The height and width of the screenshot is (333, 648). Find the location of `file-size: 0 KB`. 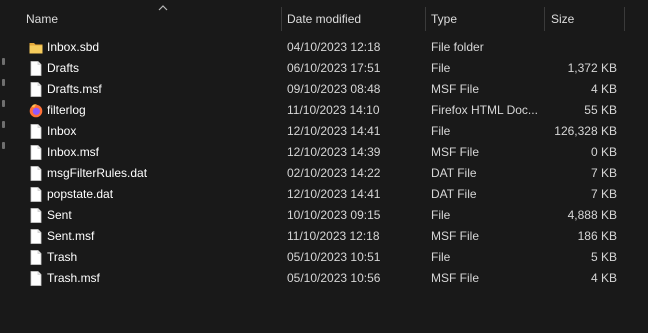

file-size: 0 KB is located at coordinates (603, 152).